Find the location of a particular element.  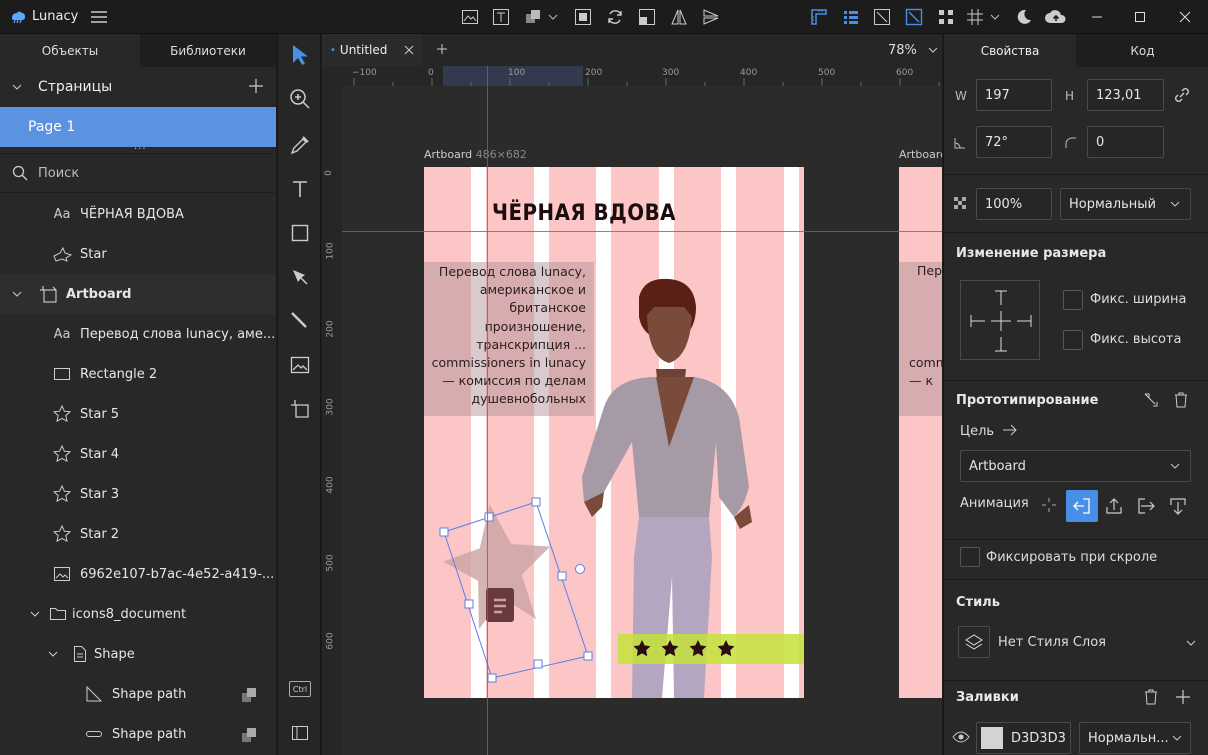

layout-grid-icon is located at coordinates (851, 17).